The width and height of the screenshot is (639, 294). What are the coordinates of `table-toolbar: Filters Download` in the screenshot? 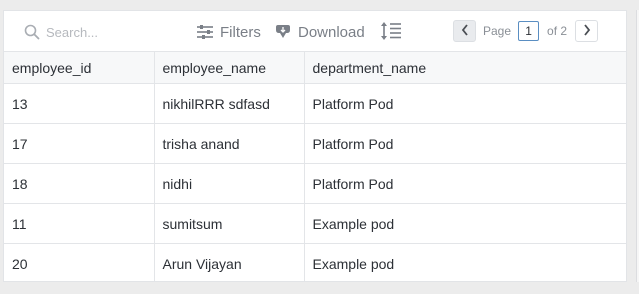 It's located at (315, 31).